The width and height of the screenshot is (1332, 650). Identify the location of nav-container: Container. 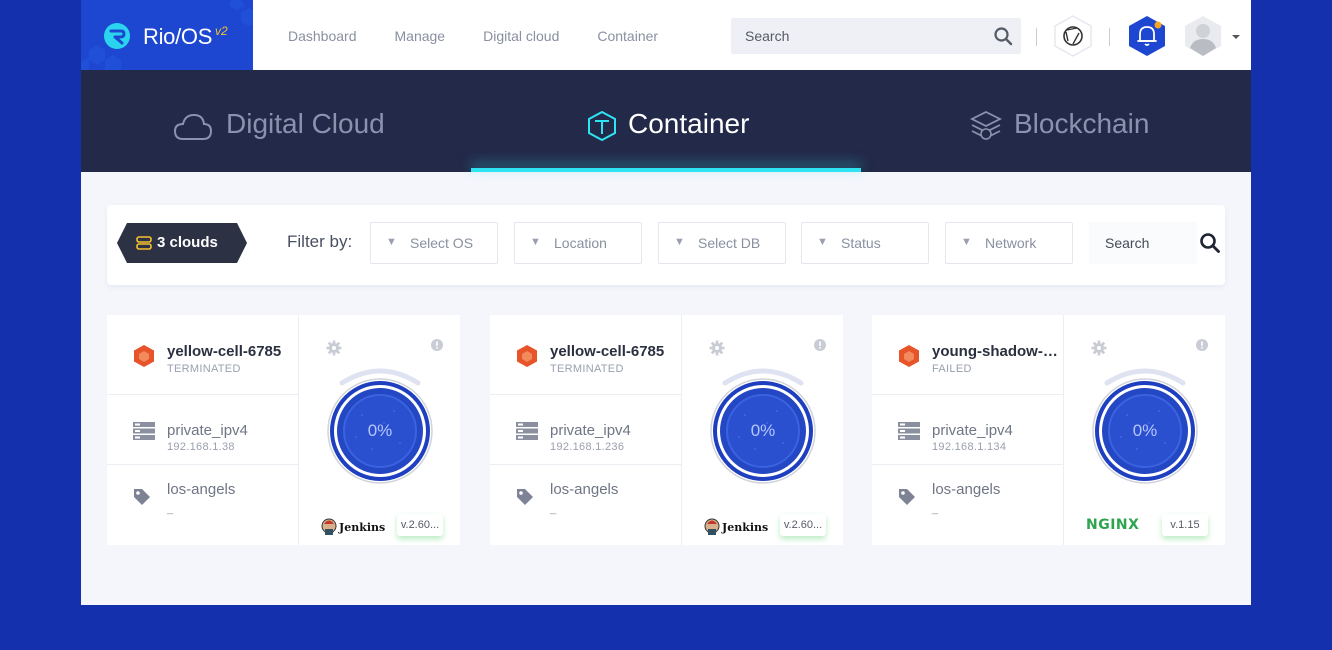
(627, 36).